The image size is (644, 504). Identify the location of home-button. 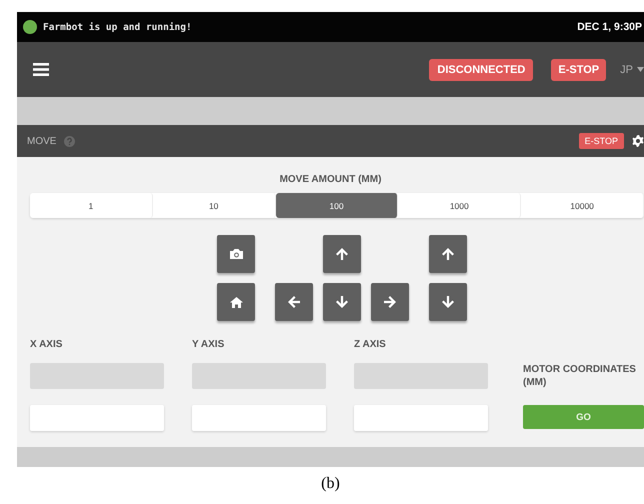
(236, 302).